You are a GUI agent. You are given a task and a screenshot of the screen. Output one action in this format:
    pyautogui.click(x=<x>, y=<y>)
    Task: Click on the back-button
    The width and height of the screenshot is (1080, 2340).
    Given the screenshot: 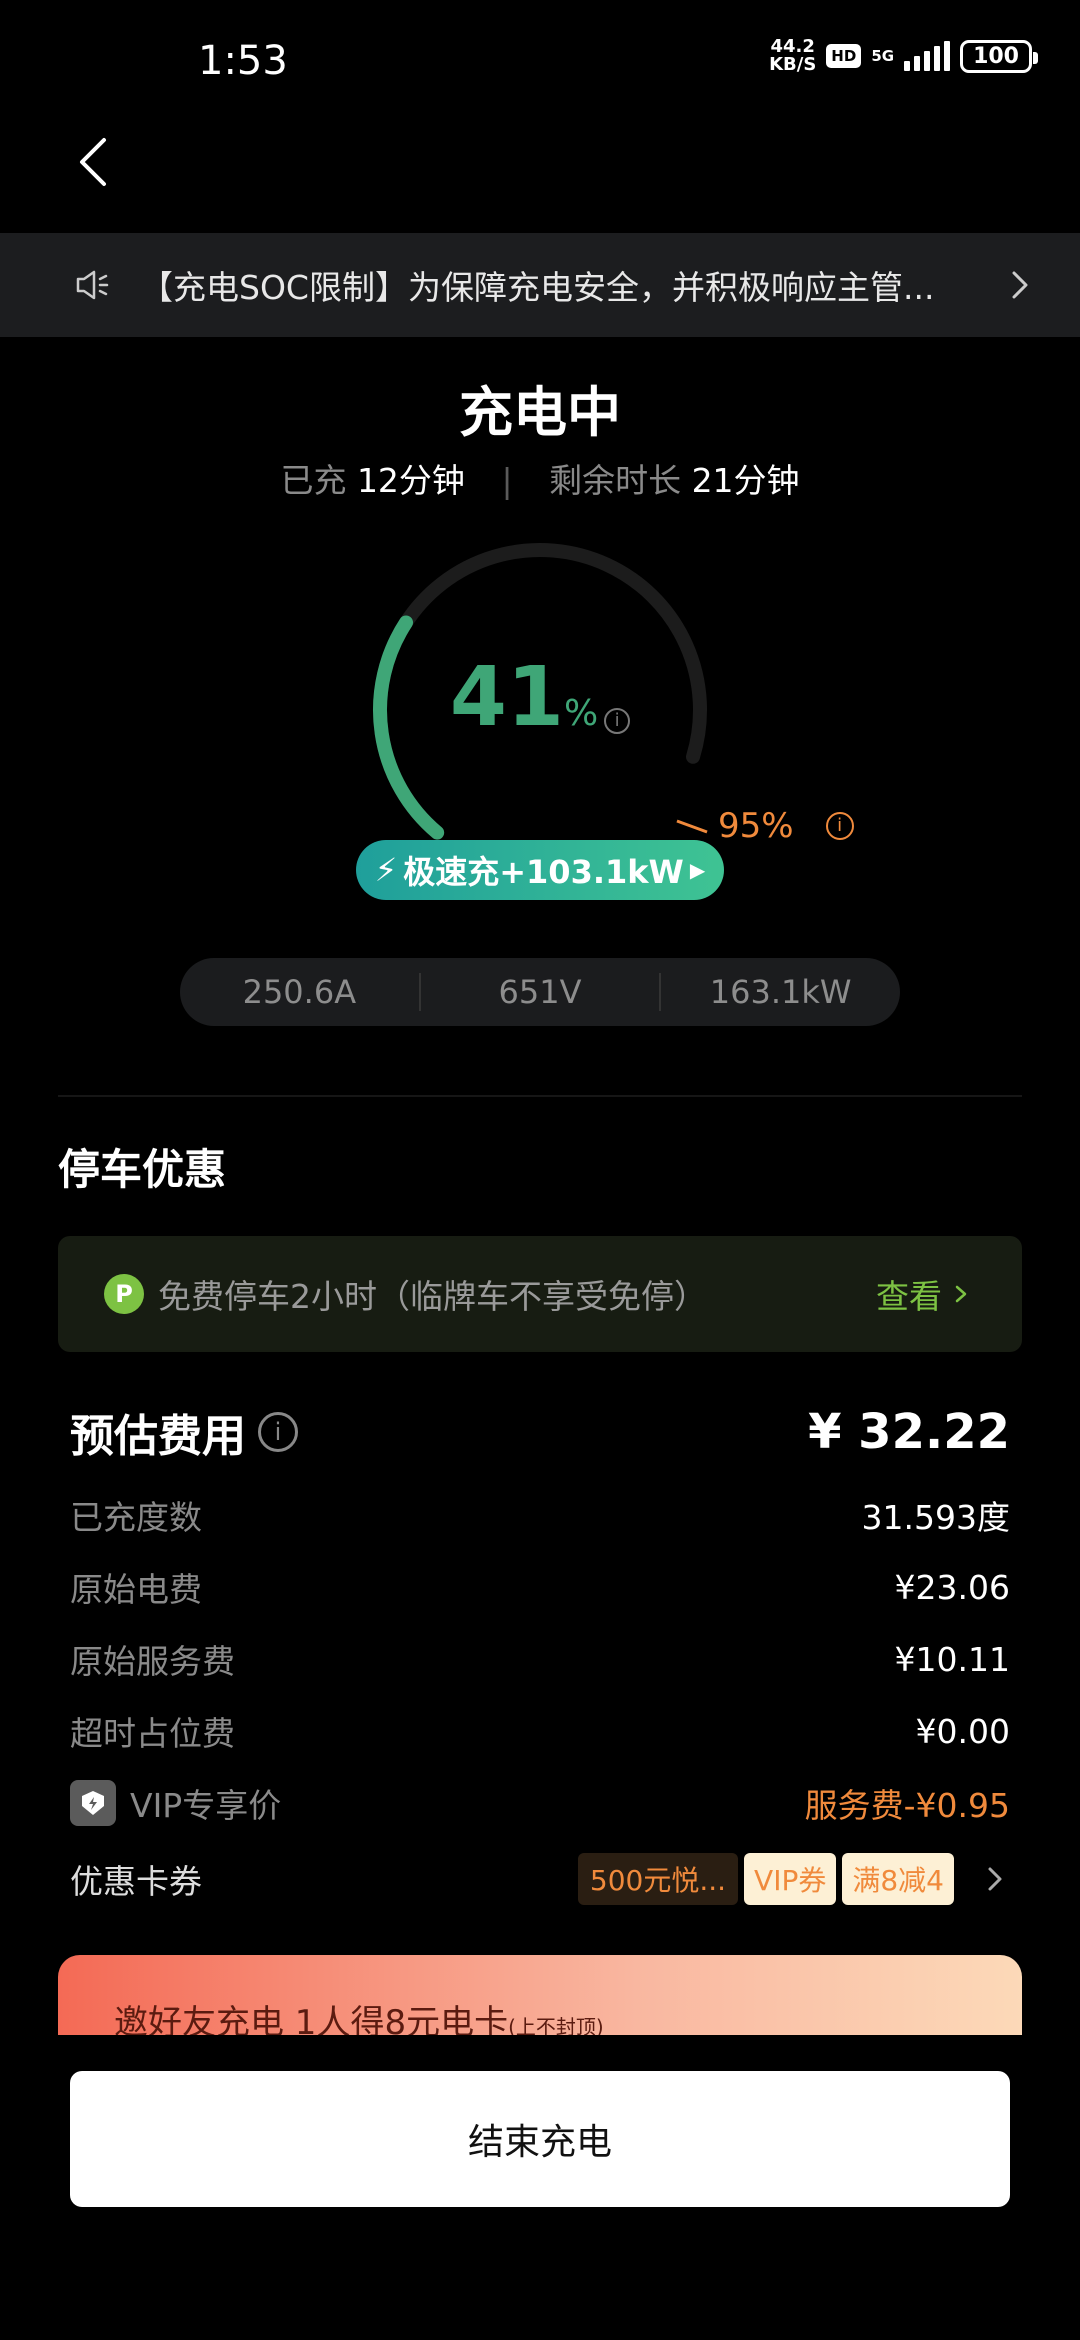 What is the action you would take?
    pyautogui.click(x=96, y=162)
    